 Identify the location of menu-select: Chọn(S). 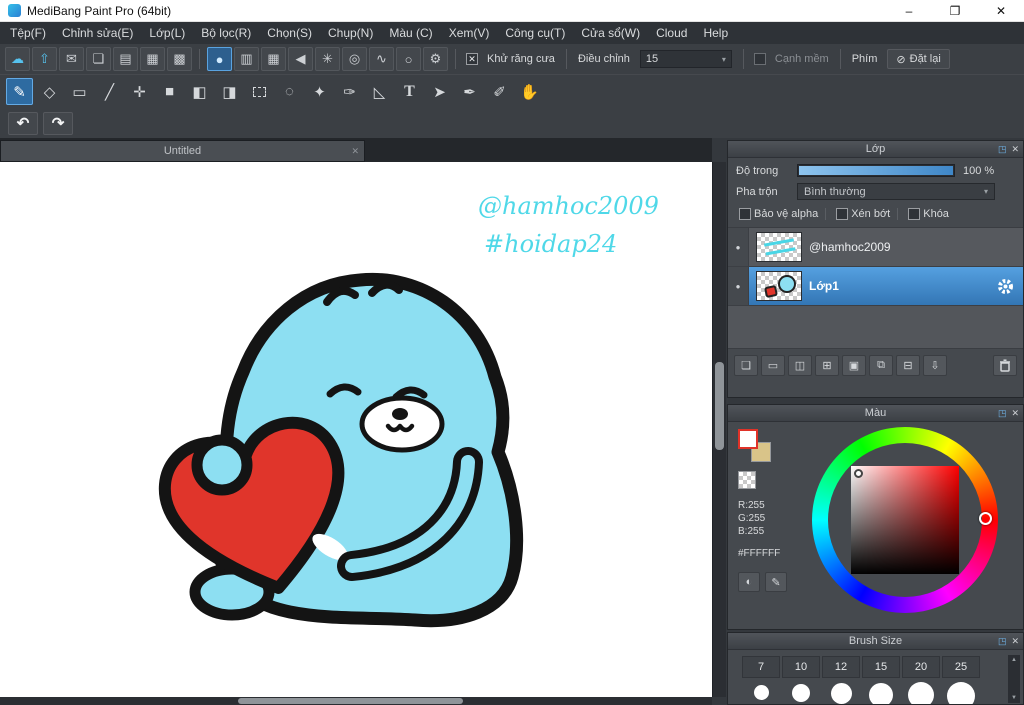
(289, 33).